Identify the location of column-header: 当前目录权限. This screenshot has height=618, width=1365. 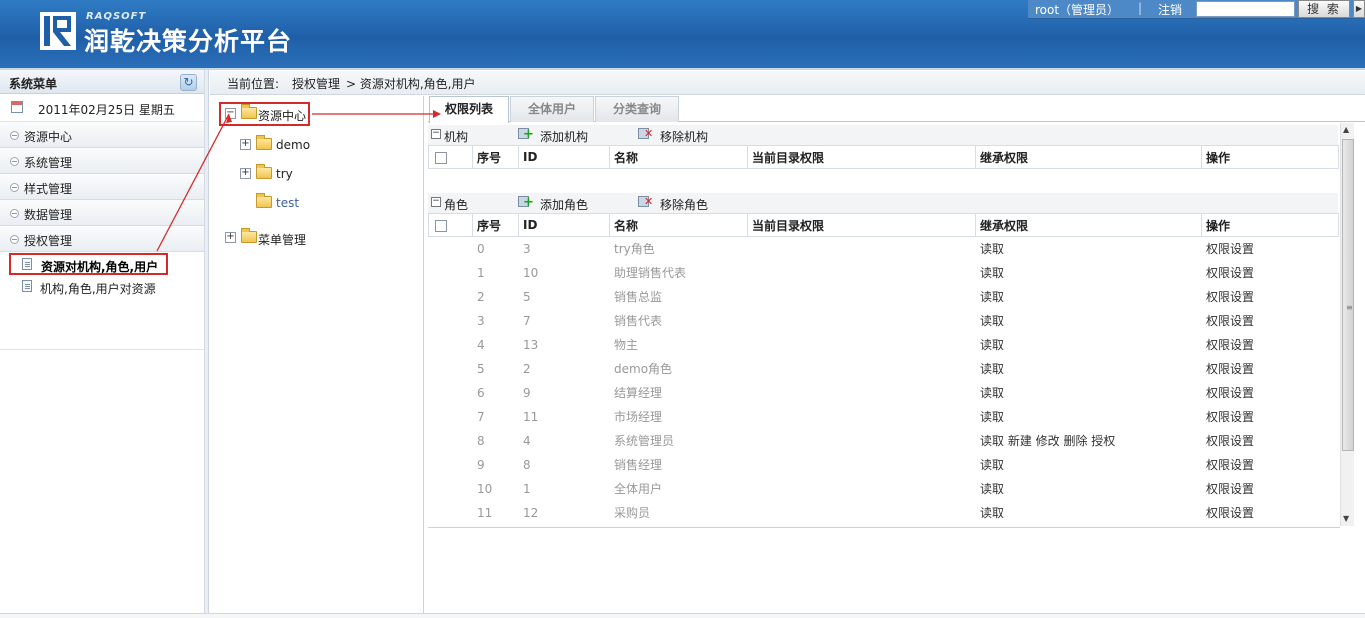
(861, 225).